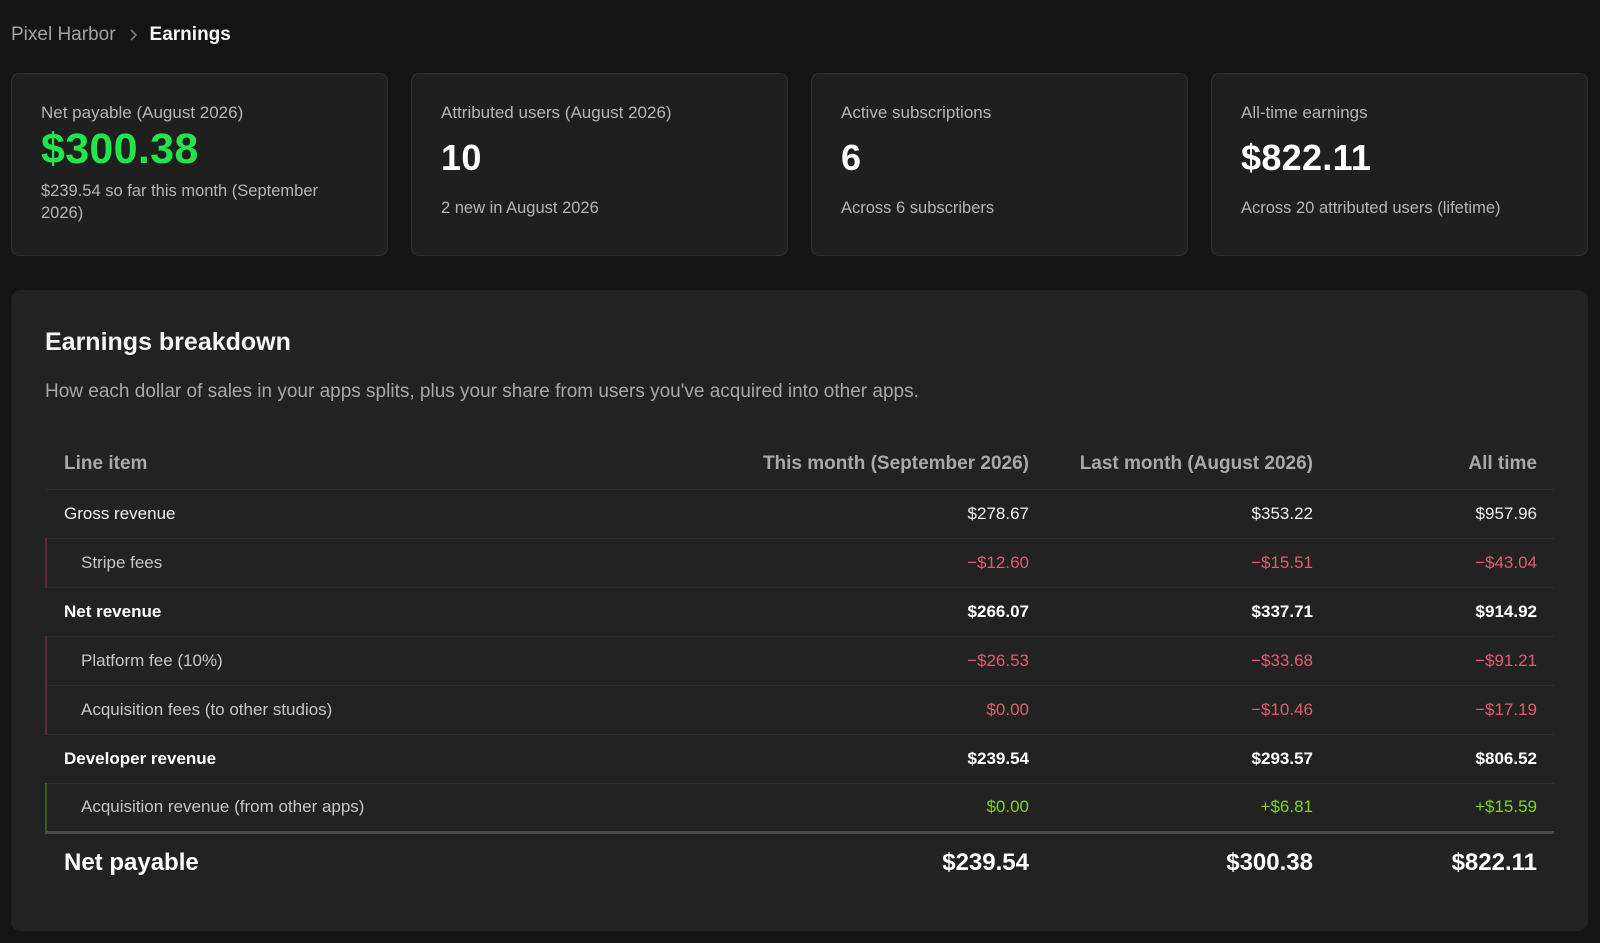  Describe the element at coordinates (886, 563) in the screenshot. I see `this-month-value: −$12.60` at that location.